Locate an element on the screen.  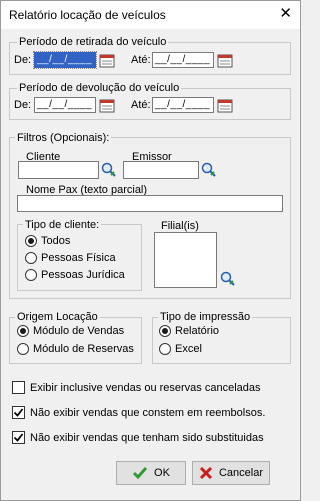
cliente-input is located at coordinates (58, 170).